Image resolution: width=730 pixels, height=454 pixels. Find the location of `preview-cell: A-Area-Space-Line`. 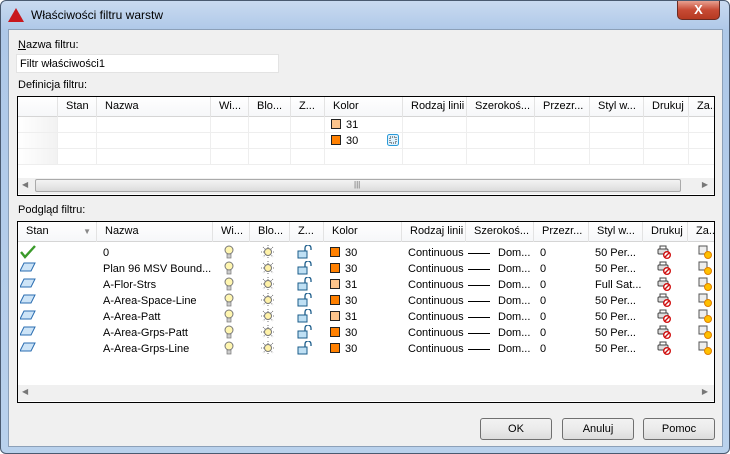

preview-cell: A-Area-Space-Line is located at coordinates (155, 301).